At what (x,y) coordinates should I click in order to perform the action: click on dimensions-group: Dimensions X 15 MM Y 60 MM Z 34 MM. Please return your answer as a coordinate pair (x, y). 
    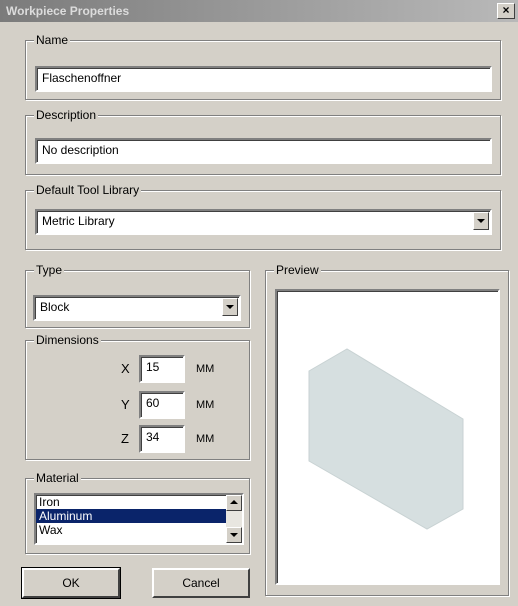
    Looking at the image, I should click on (137, 396).